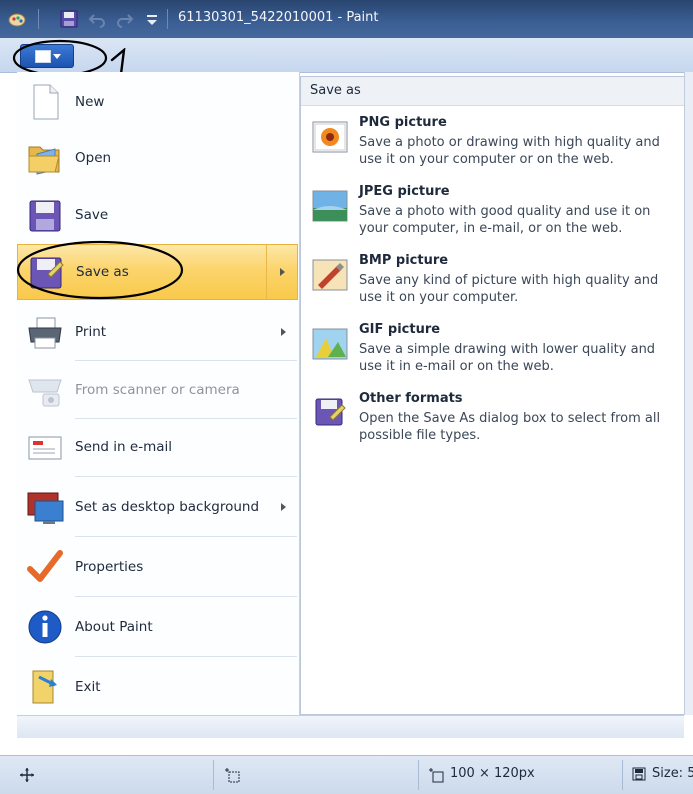 The height and width of the screenshot is (794, 693). Describe the element at coordinates (157, 102) in the screenshot. I see `menu-item-new: New` at that location.